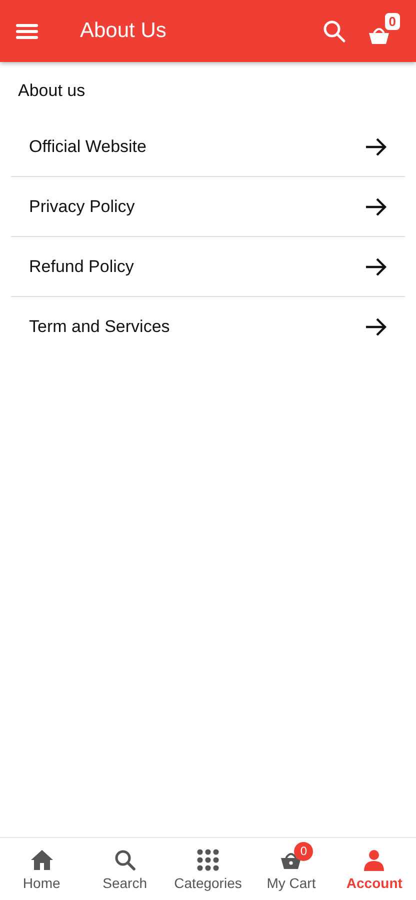 The image size is (416, 900). I want to click on nav-tab: Search, so click(124, 869).